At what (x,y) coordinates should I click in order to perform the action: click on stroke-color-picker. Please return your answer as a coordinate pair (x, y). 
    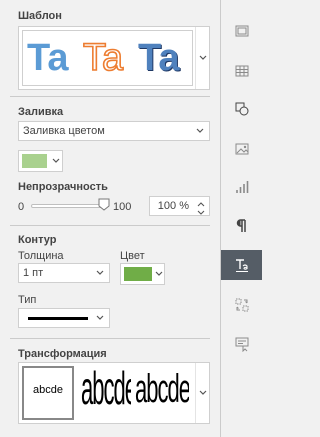
    Looking at the image, I should click on (142, 274).